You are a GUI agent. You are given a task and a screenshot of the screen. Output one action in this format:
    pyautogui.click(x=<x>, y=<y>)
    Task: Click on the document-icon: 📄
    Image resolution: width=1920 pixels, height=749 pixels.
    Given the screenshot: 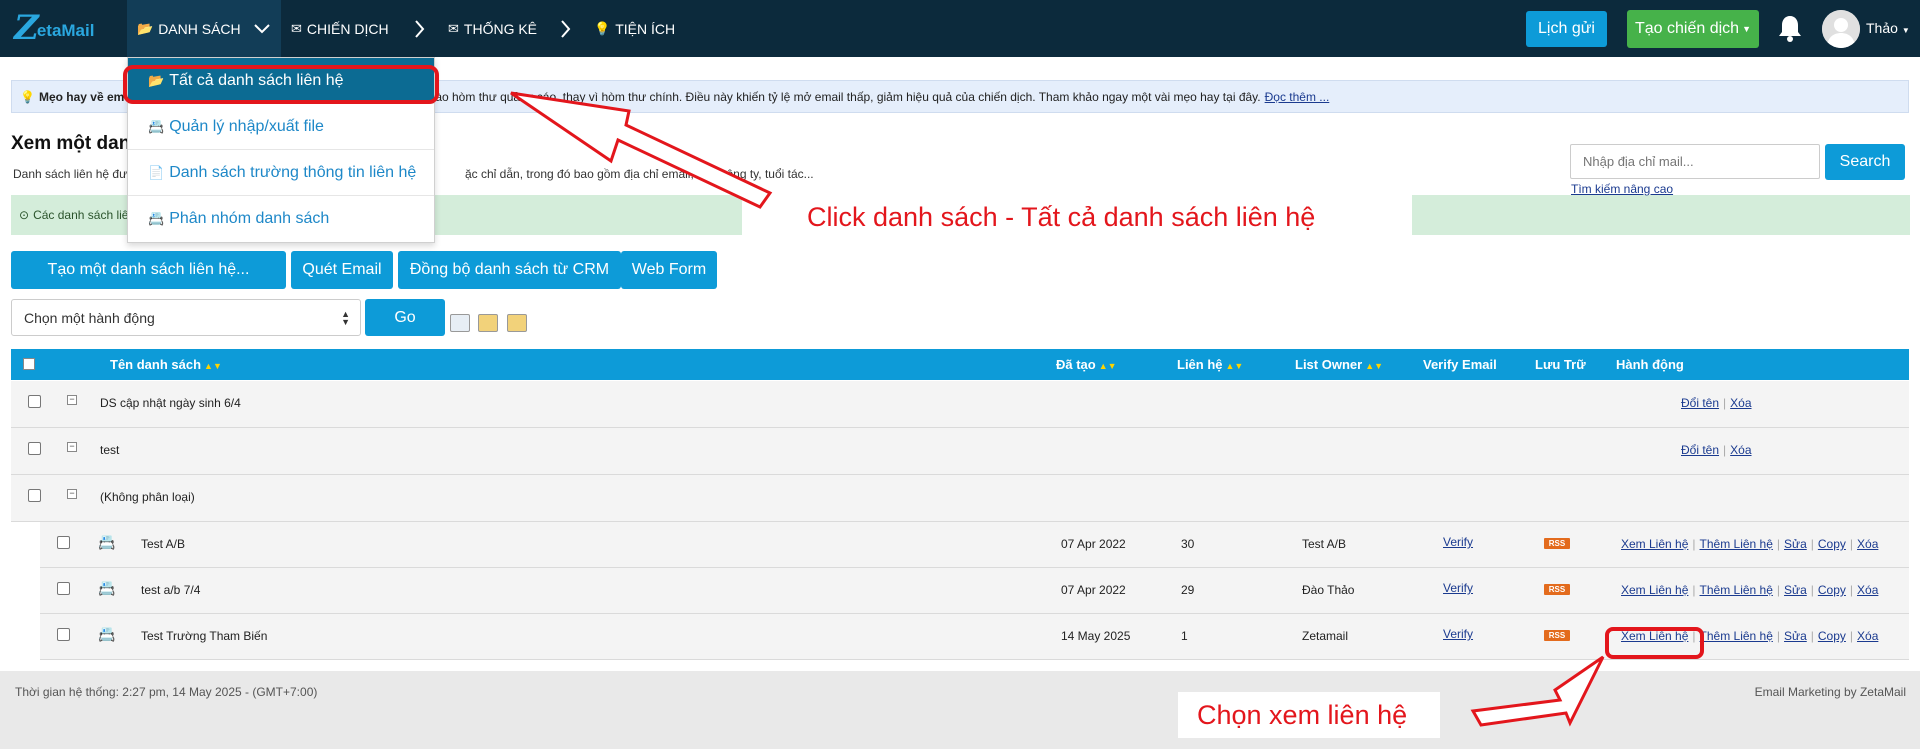 What is the action you would take?
    pyautogui.click(x=156, y=172)
    